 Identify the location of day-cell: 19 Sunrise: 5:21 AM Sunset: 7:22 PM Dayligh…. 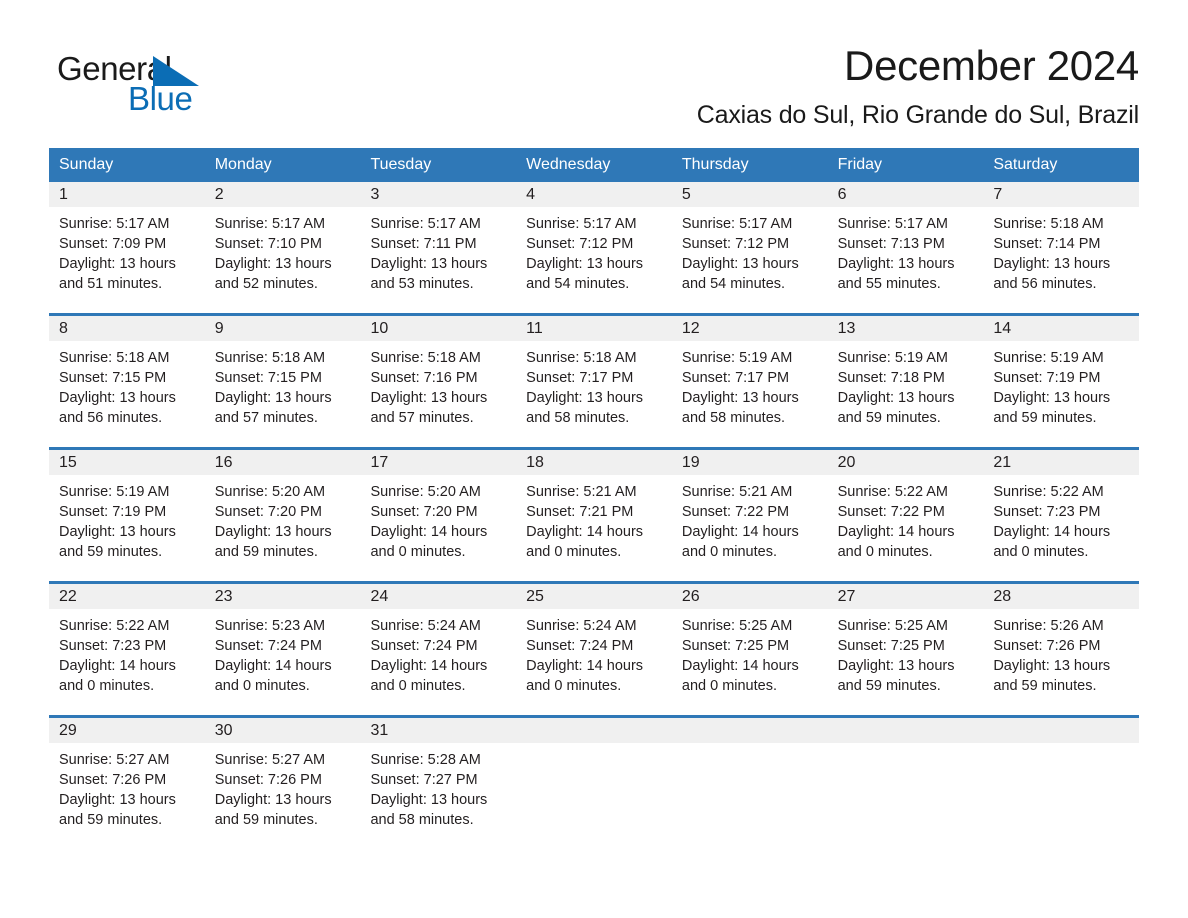
(749, 515).